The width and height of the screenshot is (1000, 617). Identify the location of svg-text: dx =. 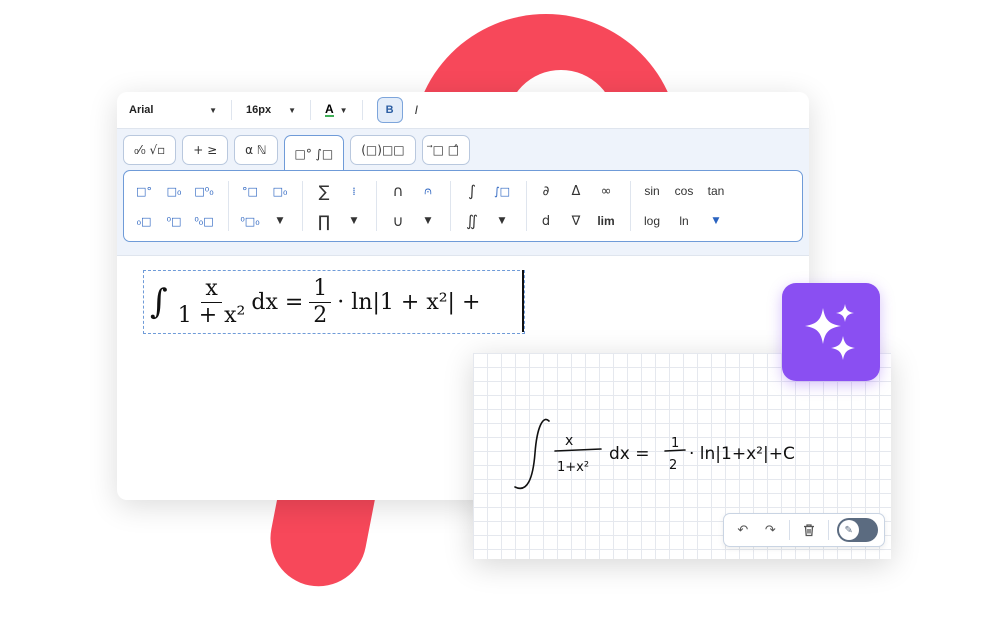
(629, 454).